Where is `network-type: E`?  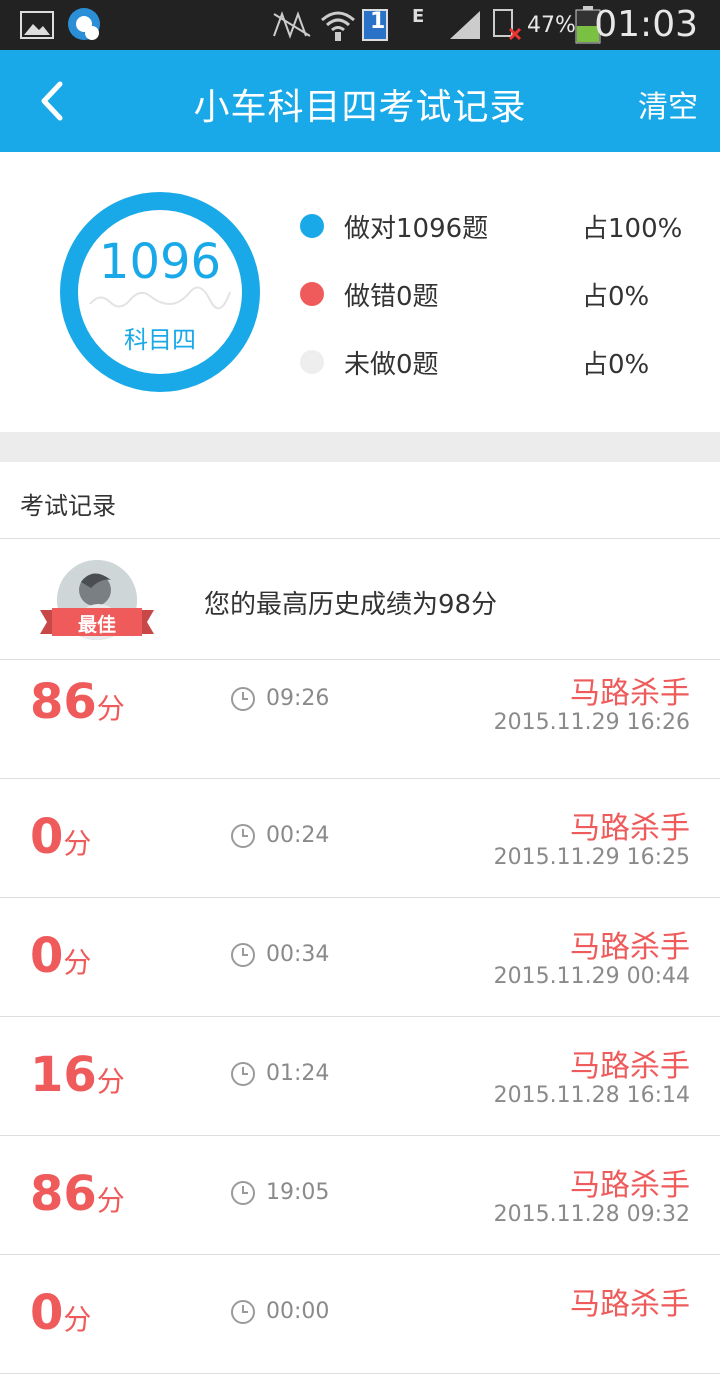 network-type: E is located at coordinates (418, 16).